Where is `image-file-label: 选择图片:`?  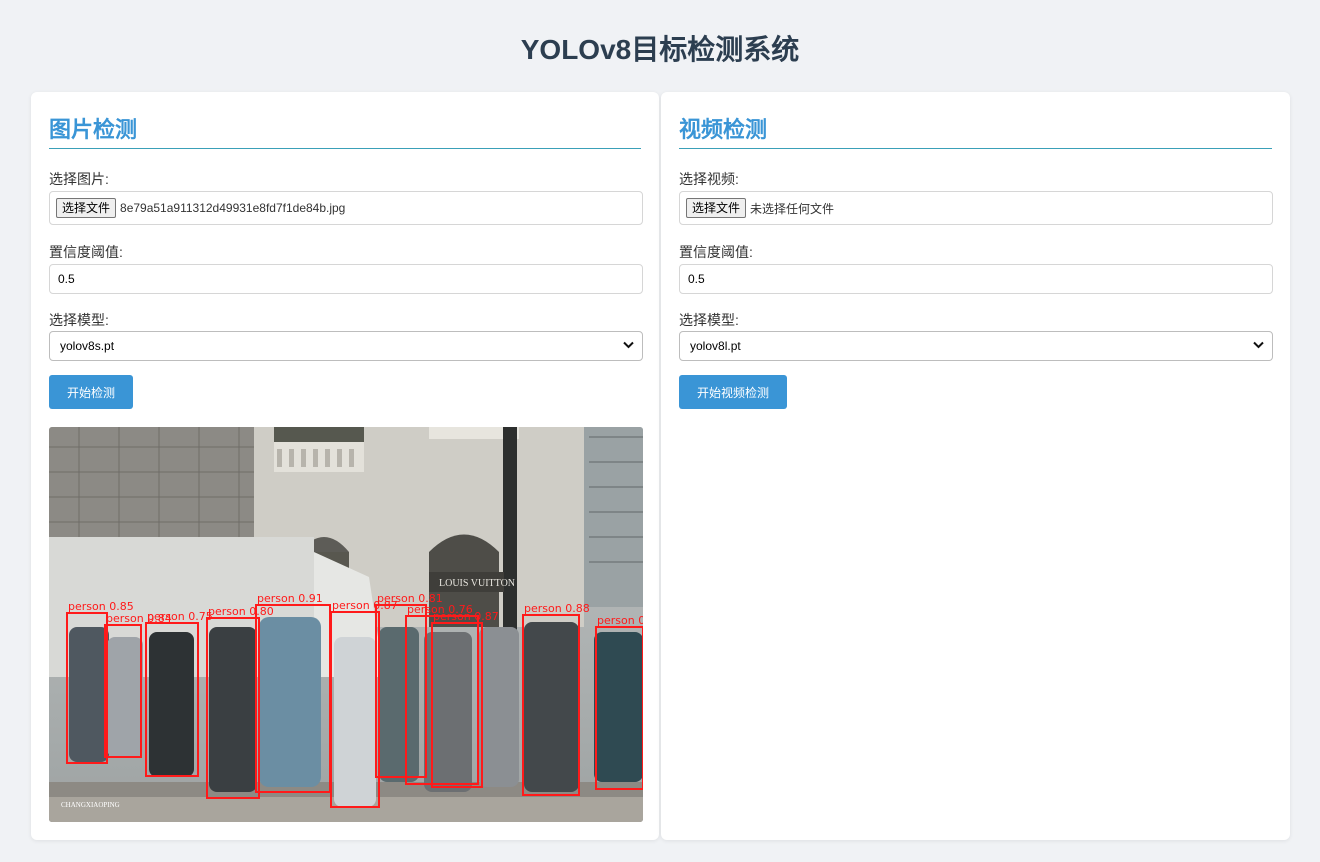 image-file-label: 选择图片: is located at coordinates (79, 179).